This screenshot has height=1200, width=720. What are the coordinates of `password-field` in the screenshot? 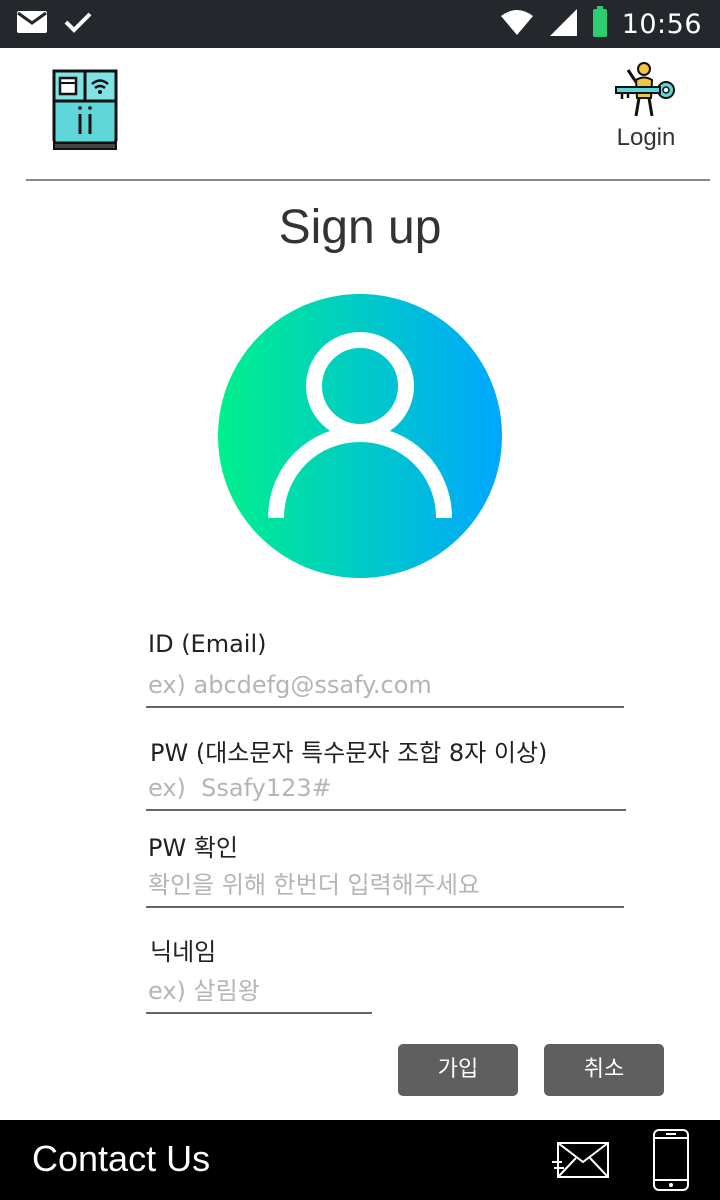 It's located at (386, 789).